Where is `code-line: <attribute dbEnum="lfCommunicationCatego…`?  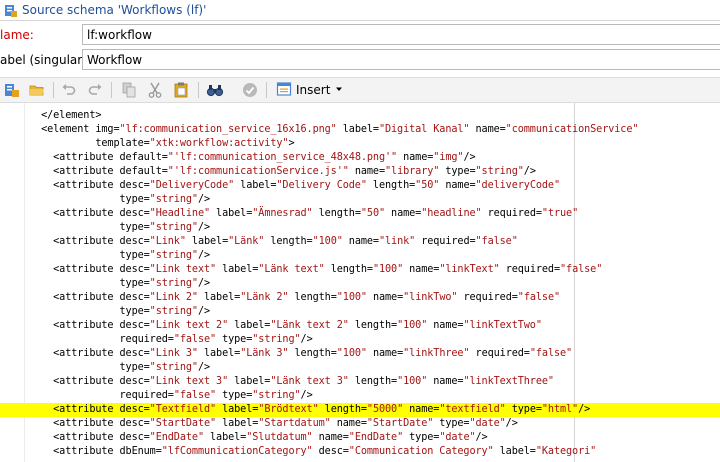 code-line: <attribute dbEnum="lfCommunicationCatego… is located at coordinates (360, 452).